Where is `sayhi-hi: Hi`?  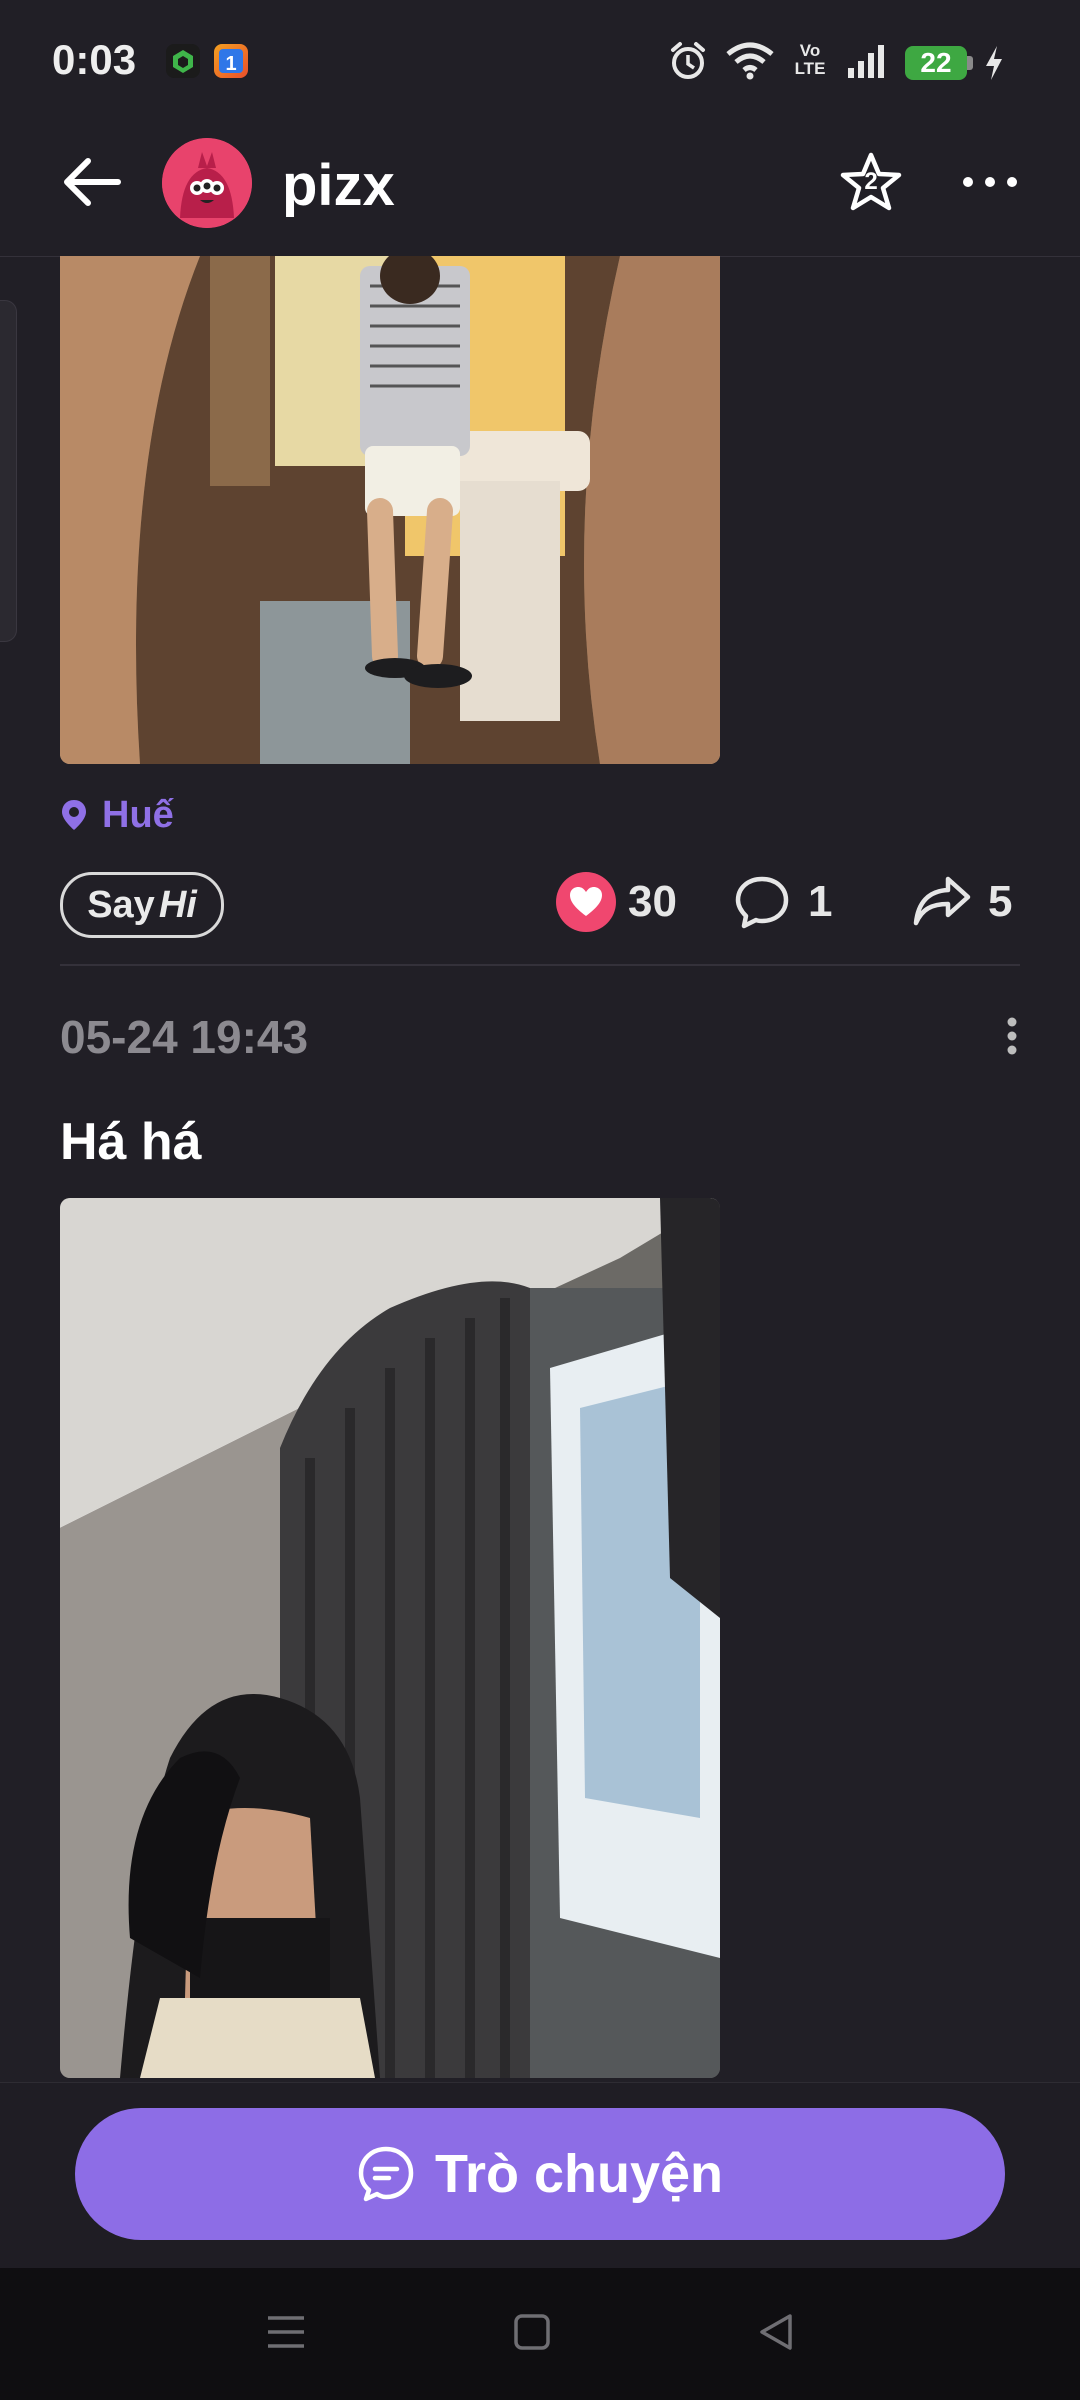 sayhi-hi: Hi is located at coordinates (177, 904).